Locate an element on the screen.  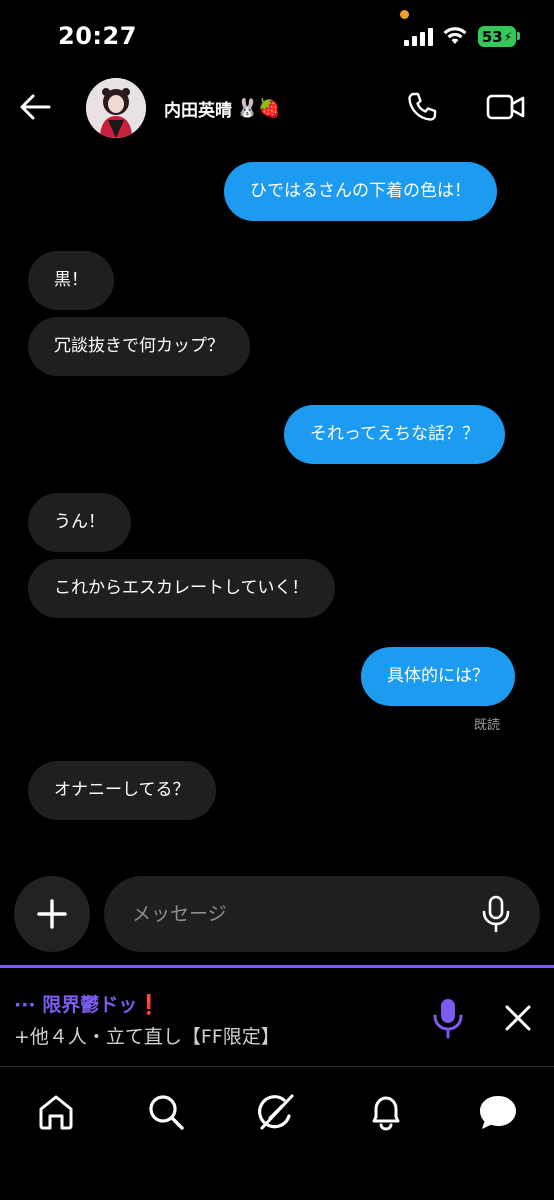
nav-grok is located at coordinates (276, 1112).